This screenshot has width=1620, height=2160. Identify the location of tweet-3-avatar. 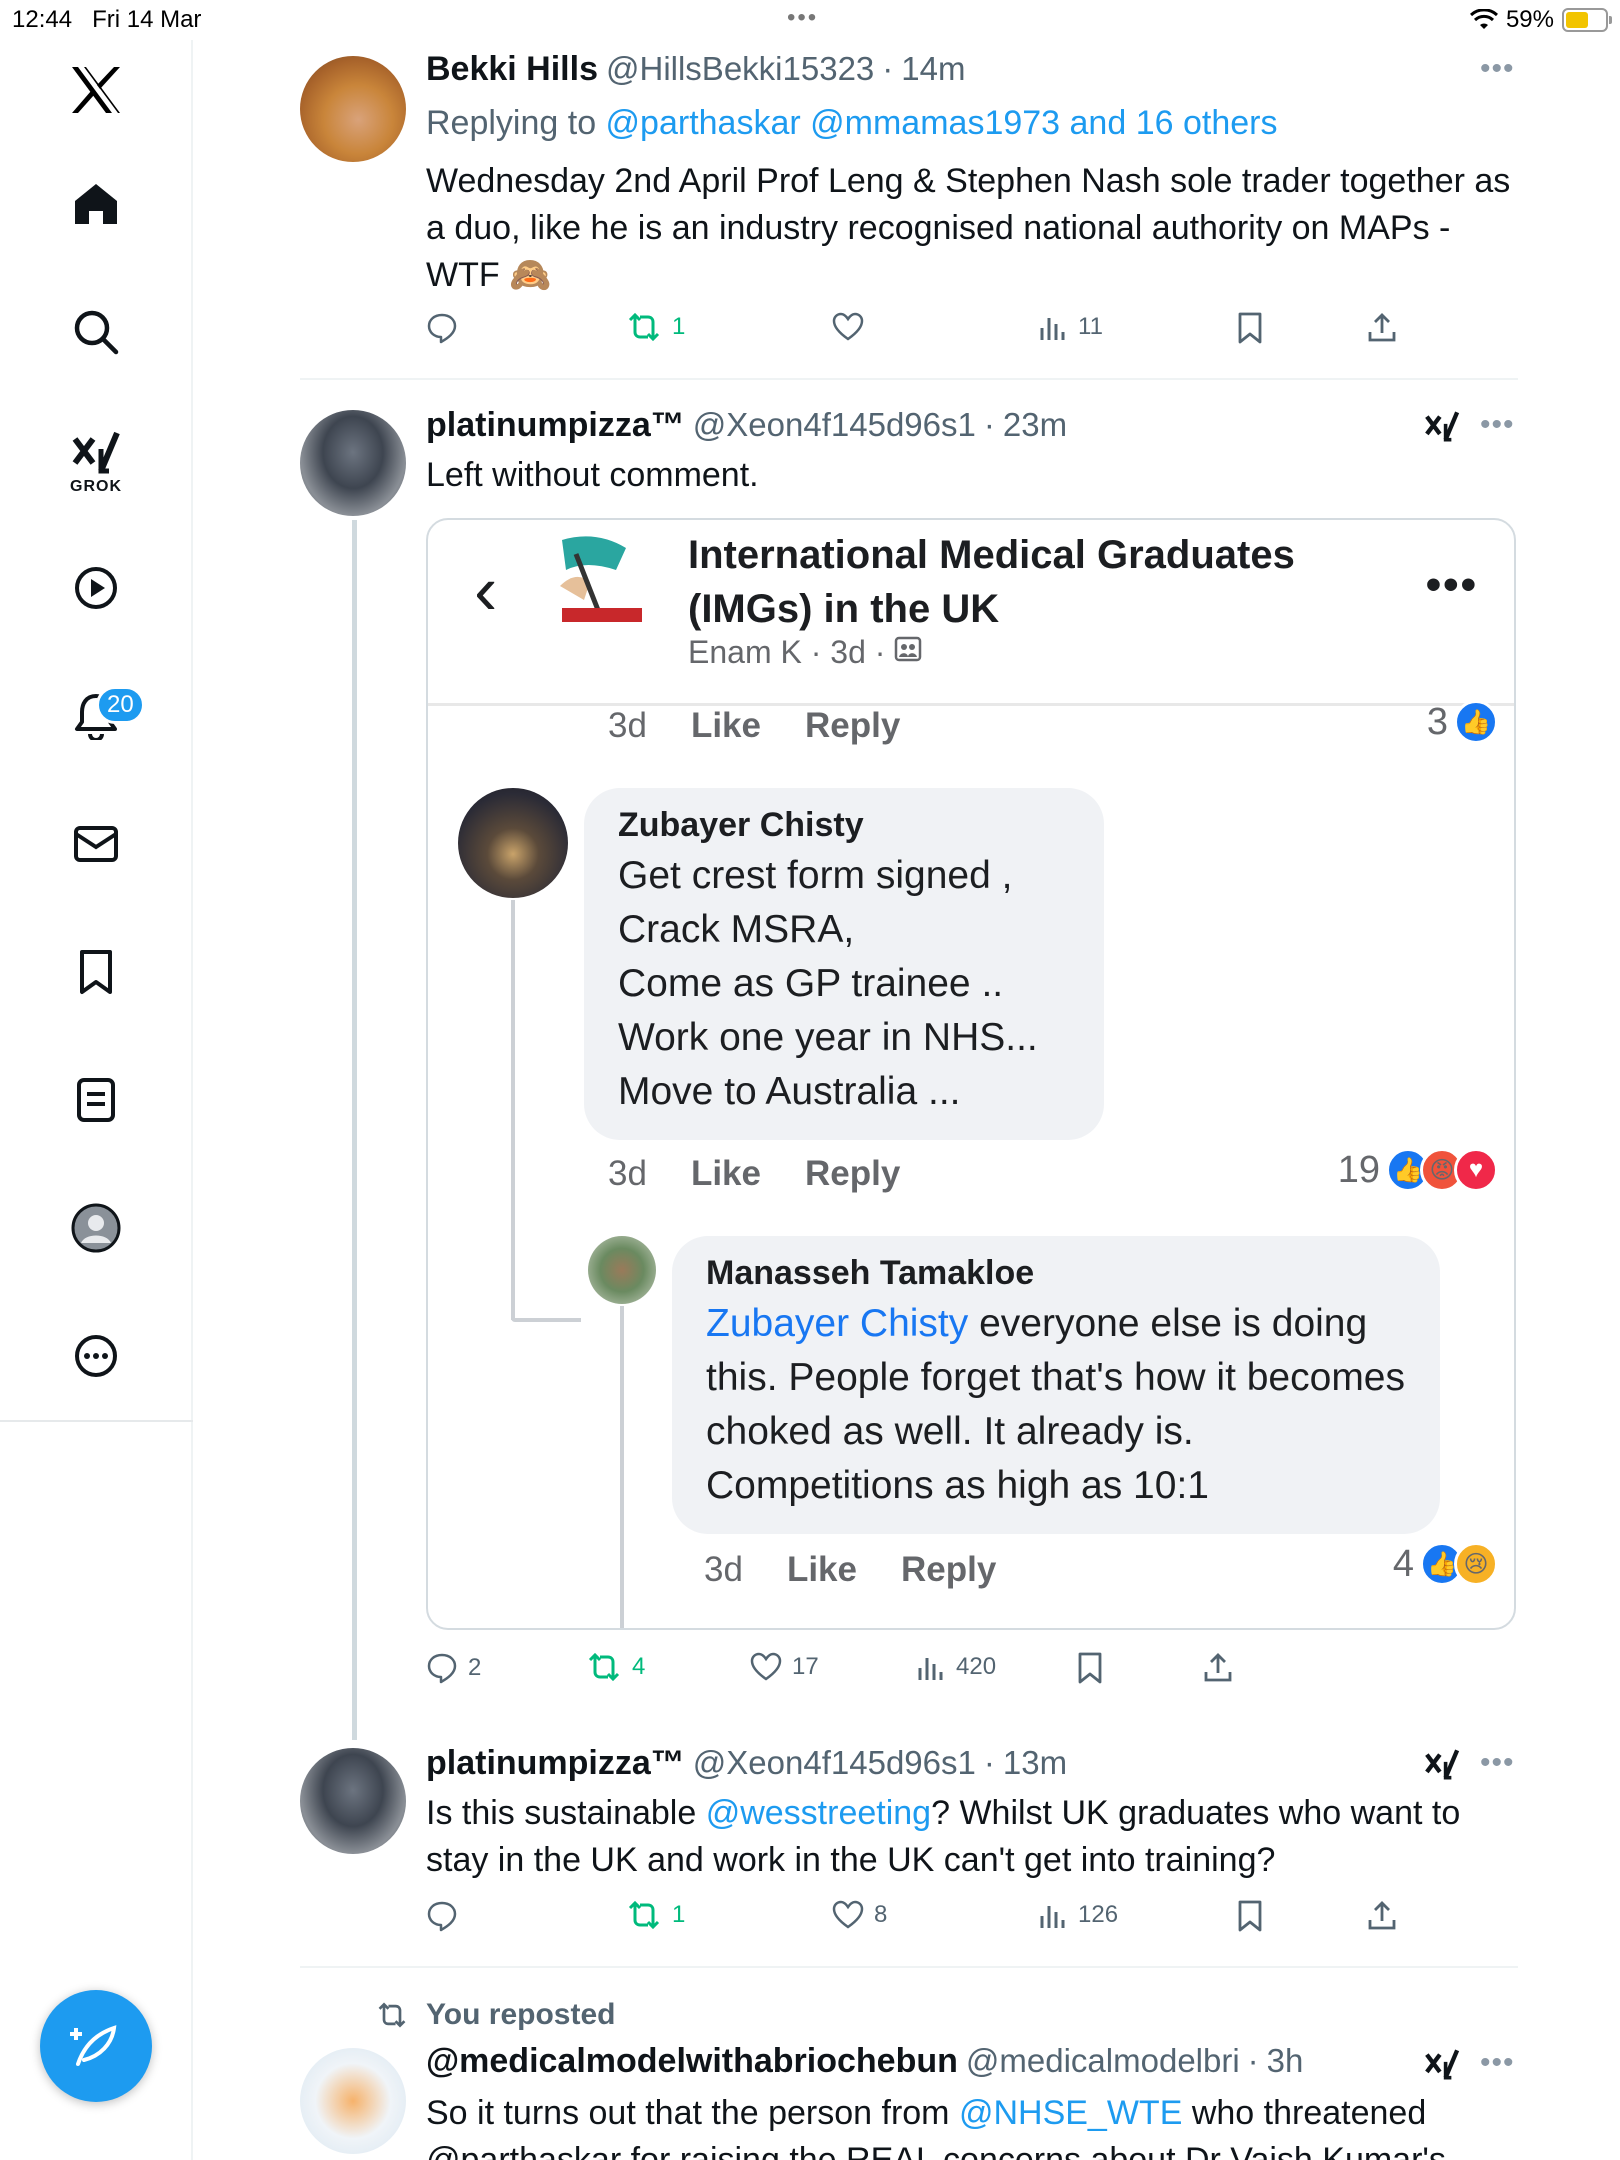
(353, 1801).